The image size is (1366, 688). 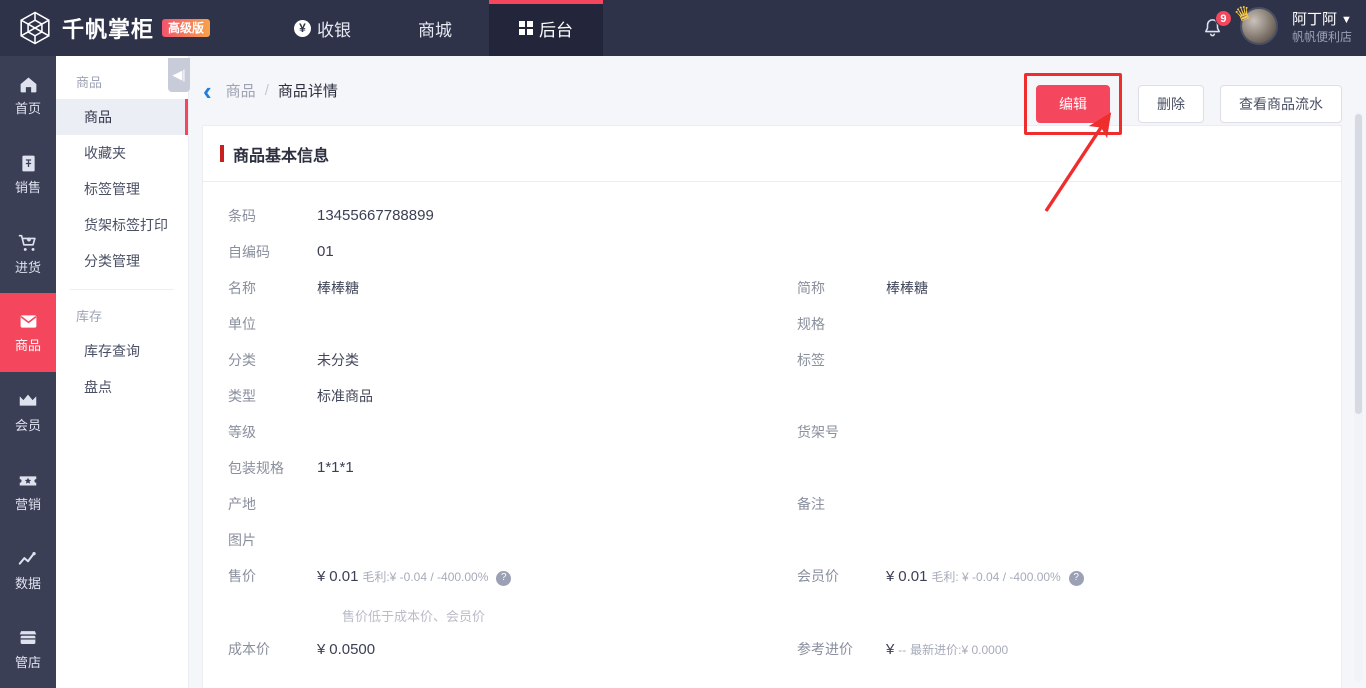 I want to click on crown-member-icon, so click(x=28, y=400).